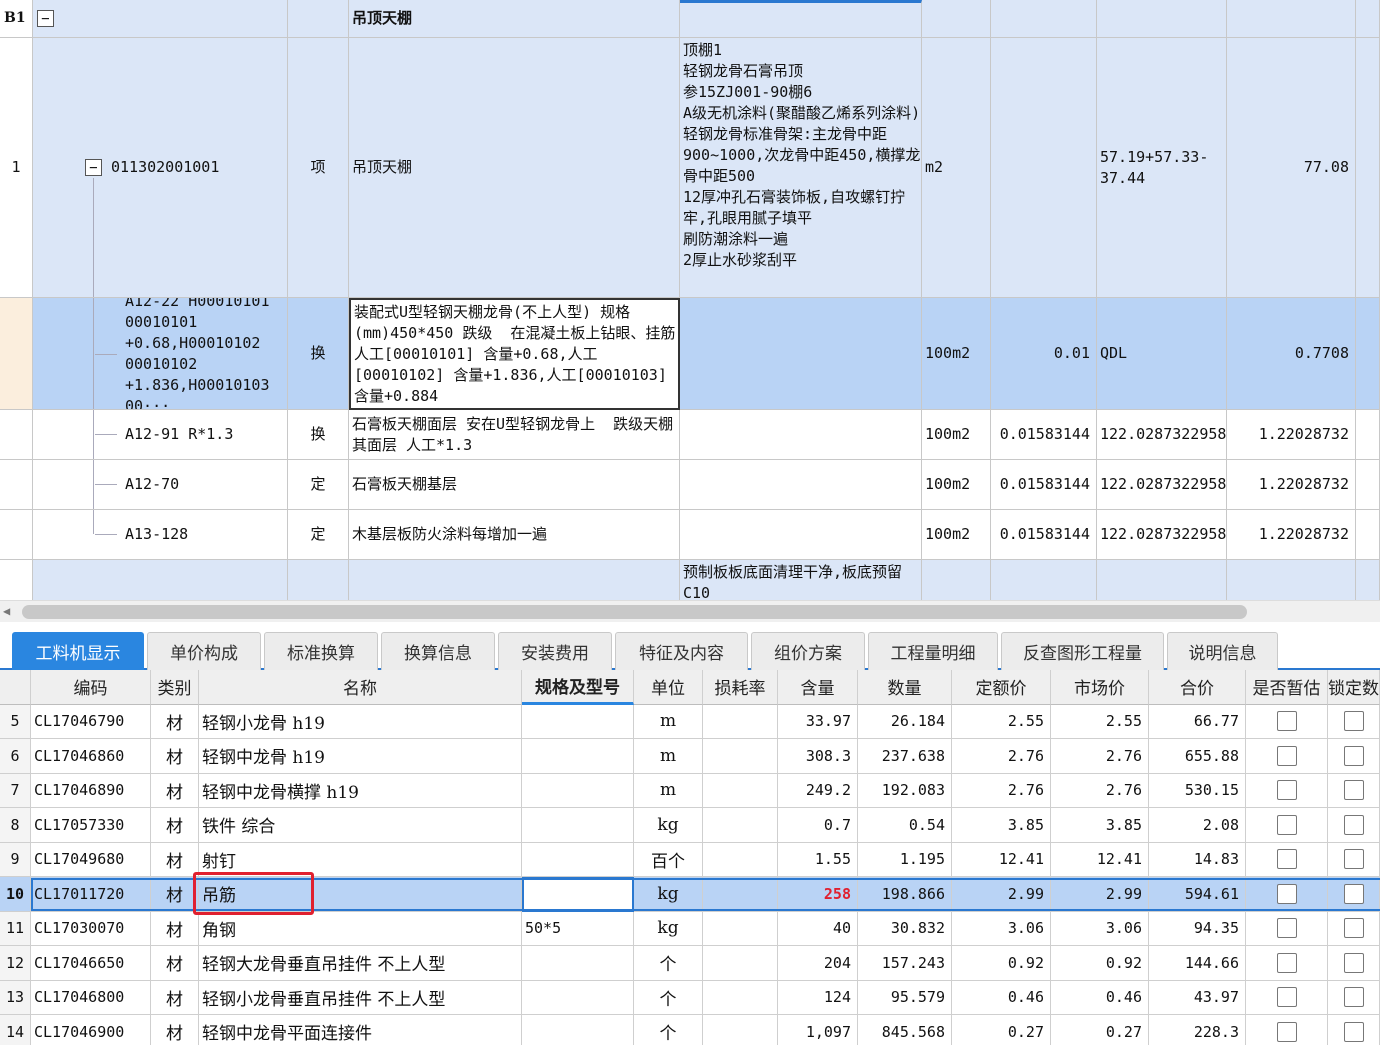 Image resolution: width=1380 pixels, height=1045 pixels. What do you see at coordinates (668, 859) in the screenshot?
I see `resource-cell-unit: 百个` at bounding box center [668, 859].